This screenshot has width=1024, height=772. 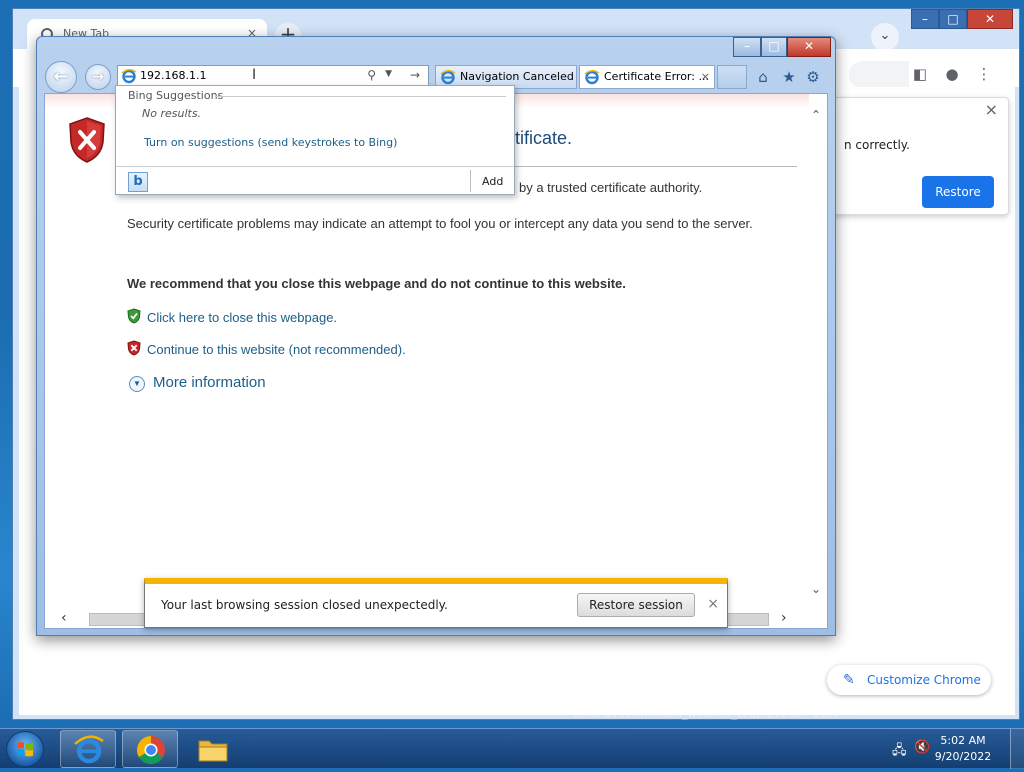 I want to click on chrome-restore-card: n correctly. × Restore, so click(x=920, y=156).